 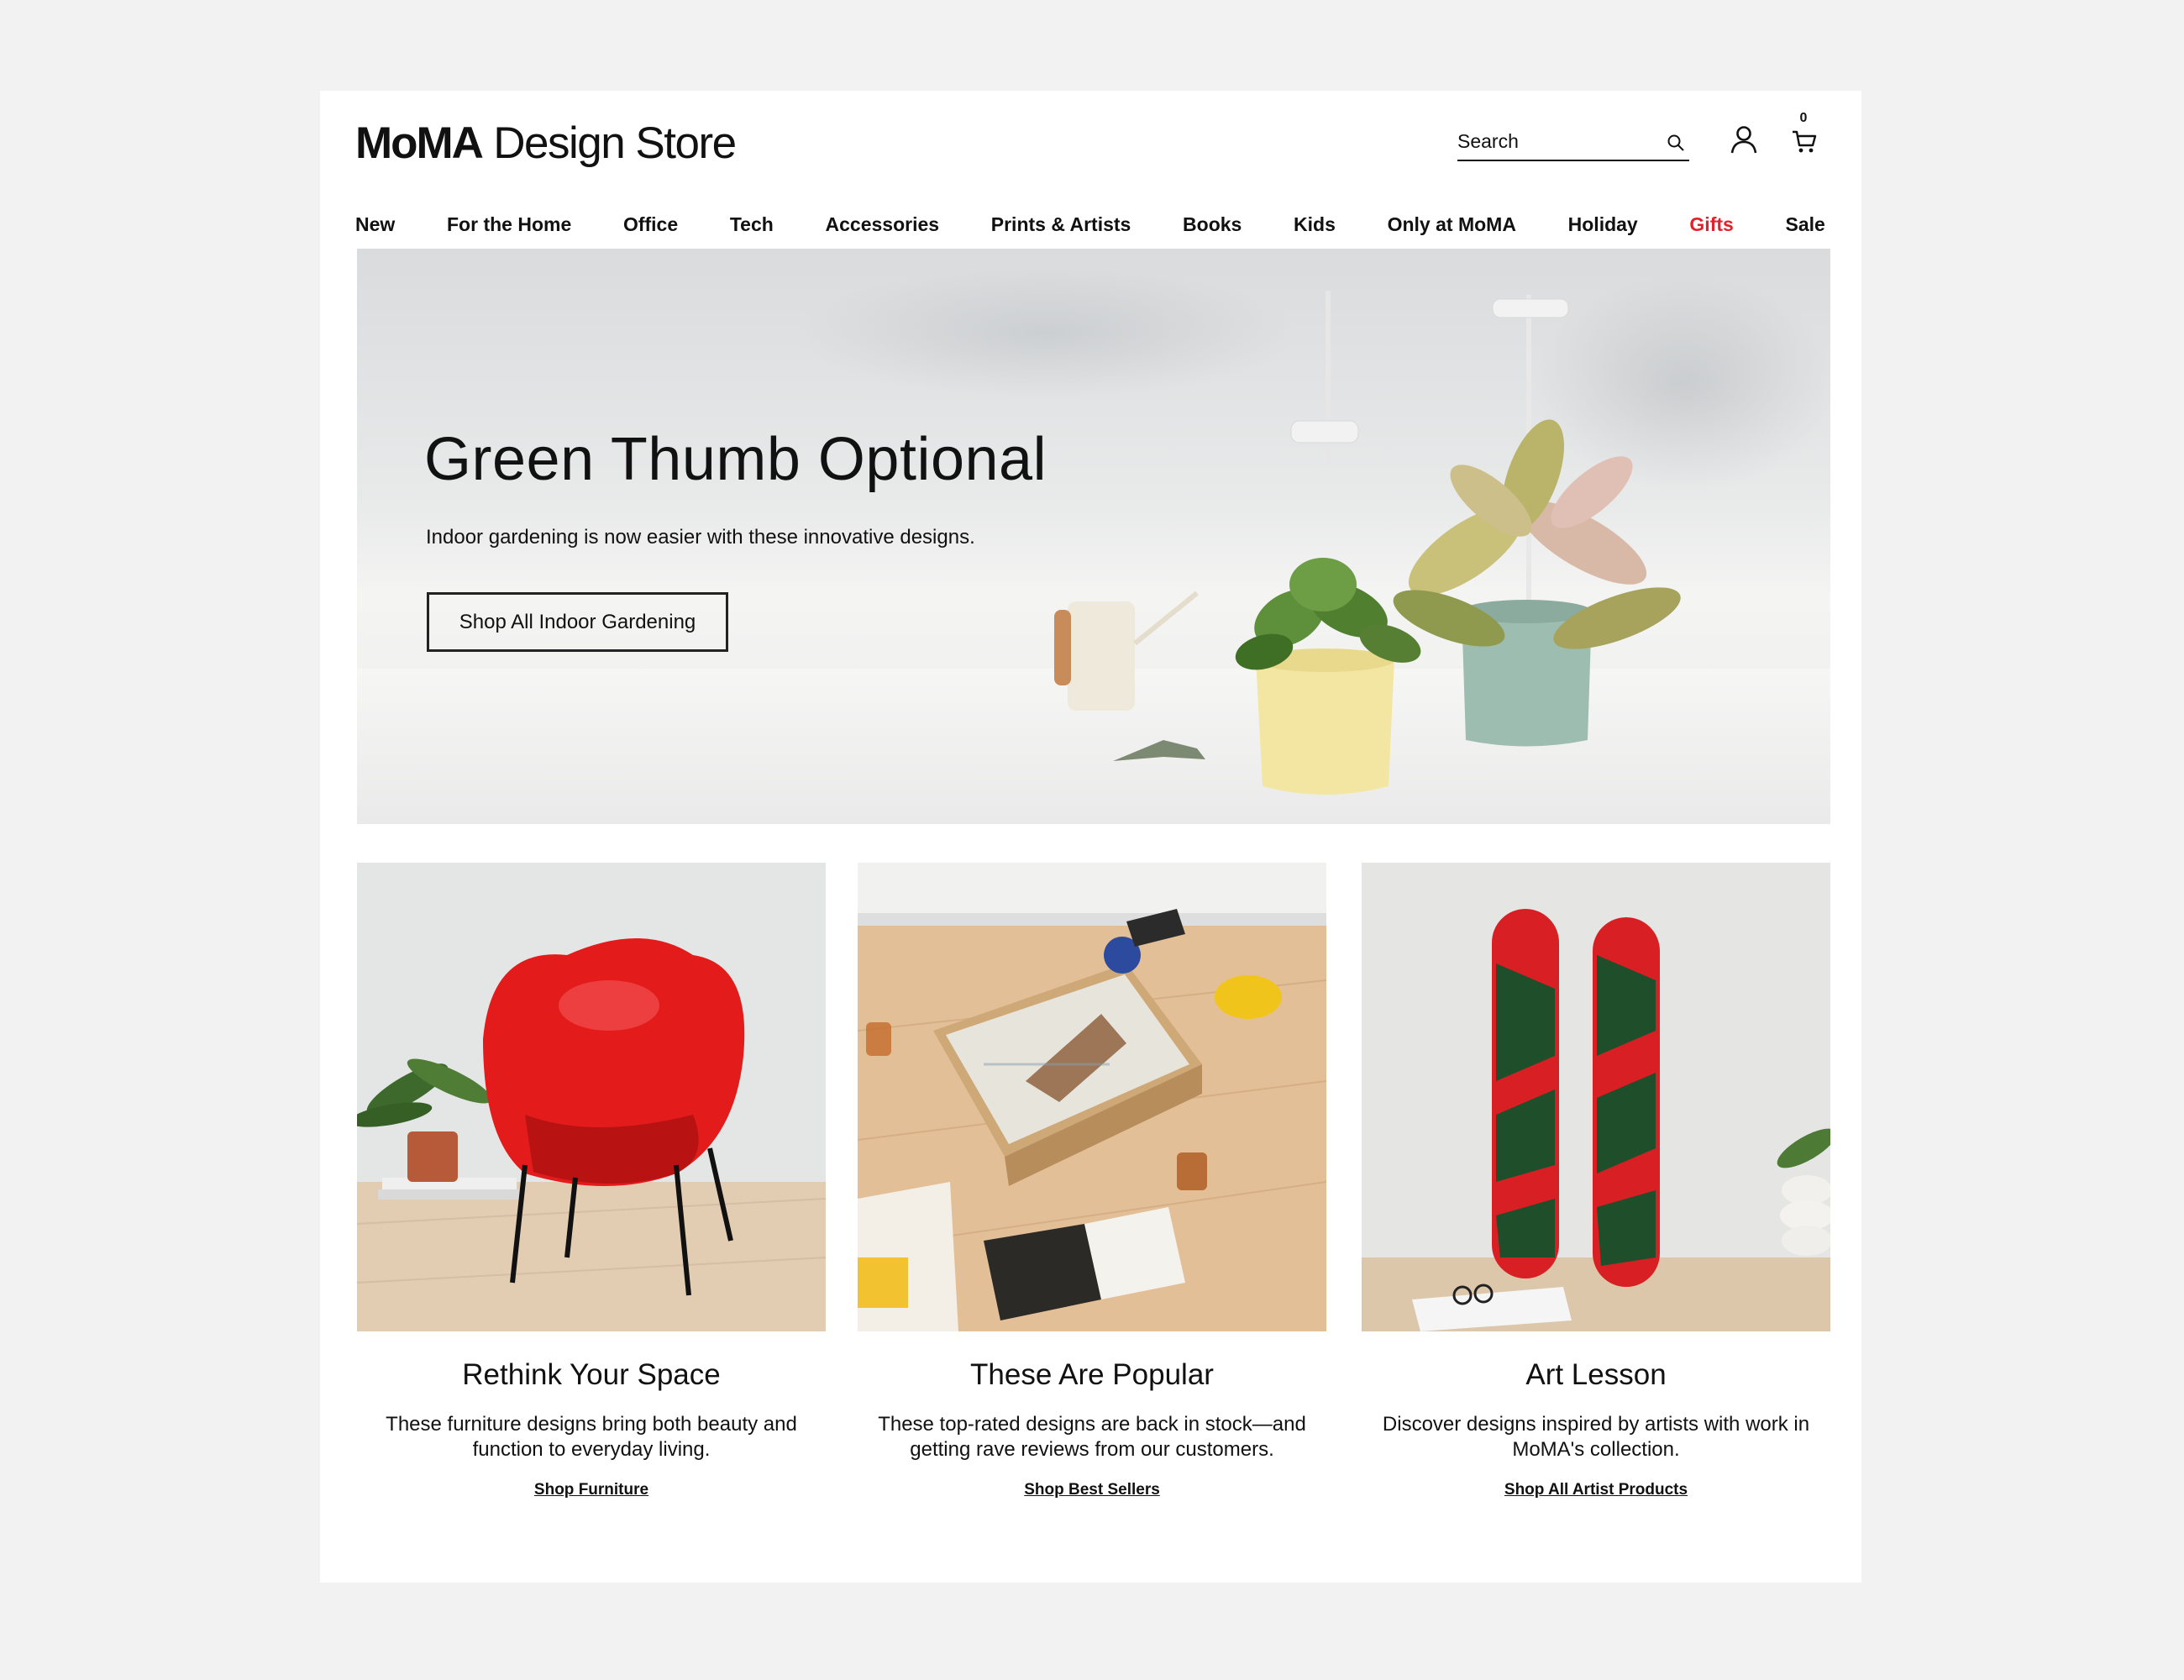 What do you see at coordinates (1092, 1374) in the screenshot?
I see `card-title: These Are Popular` at bounding box center [1092, 1374].